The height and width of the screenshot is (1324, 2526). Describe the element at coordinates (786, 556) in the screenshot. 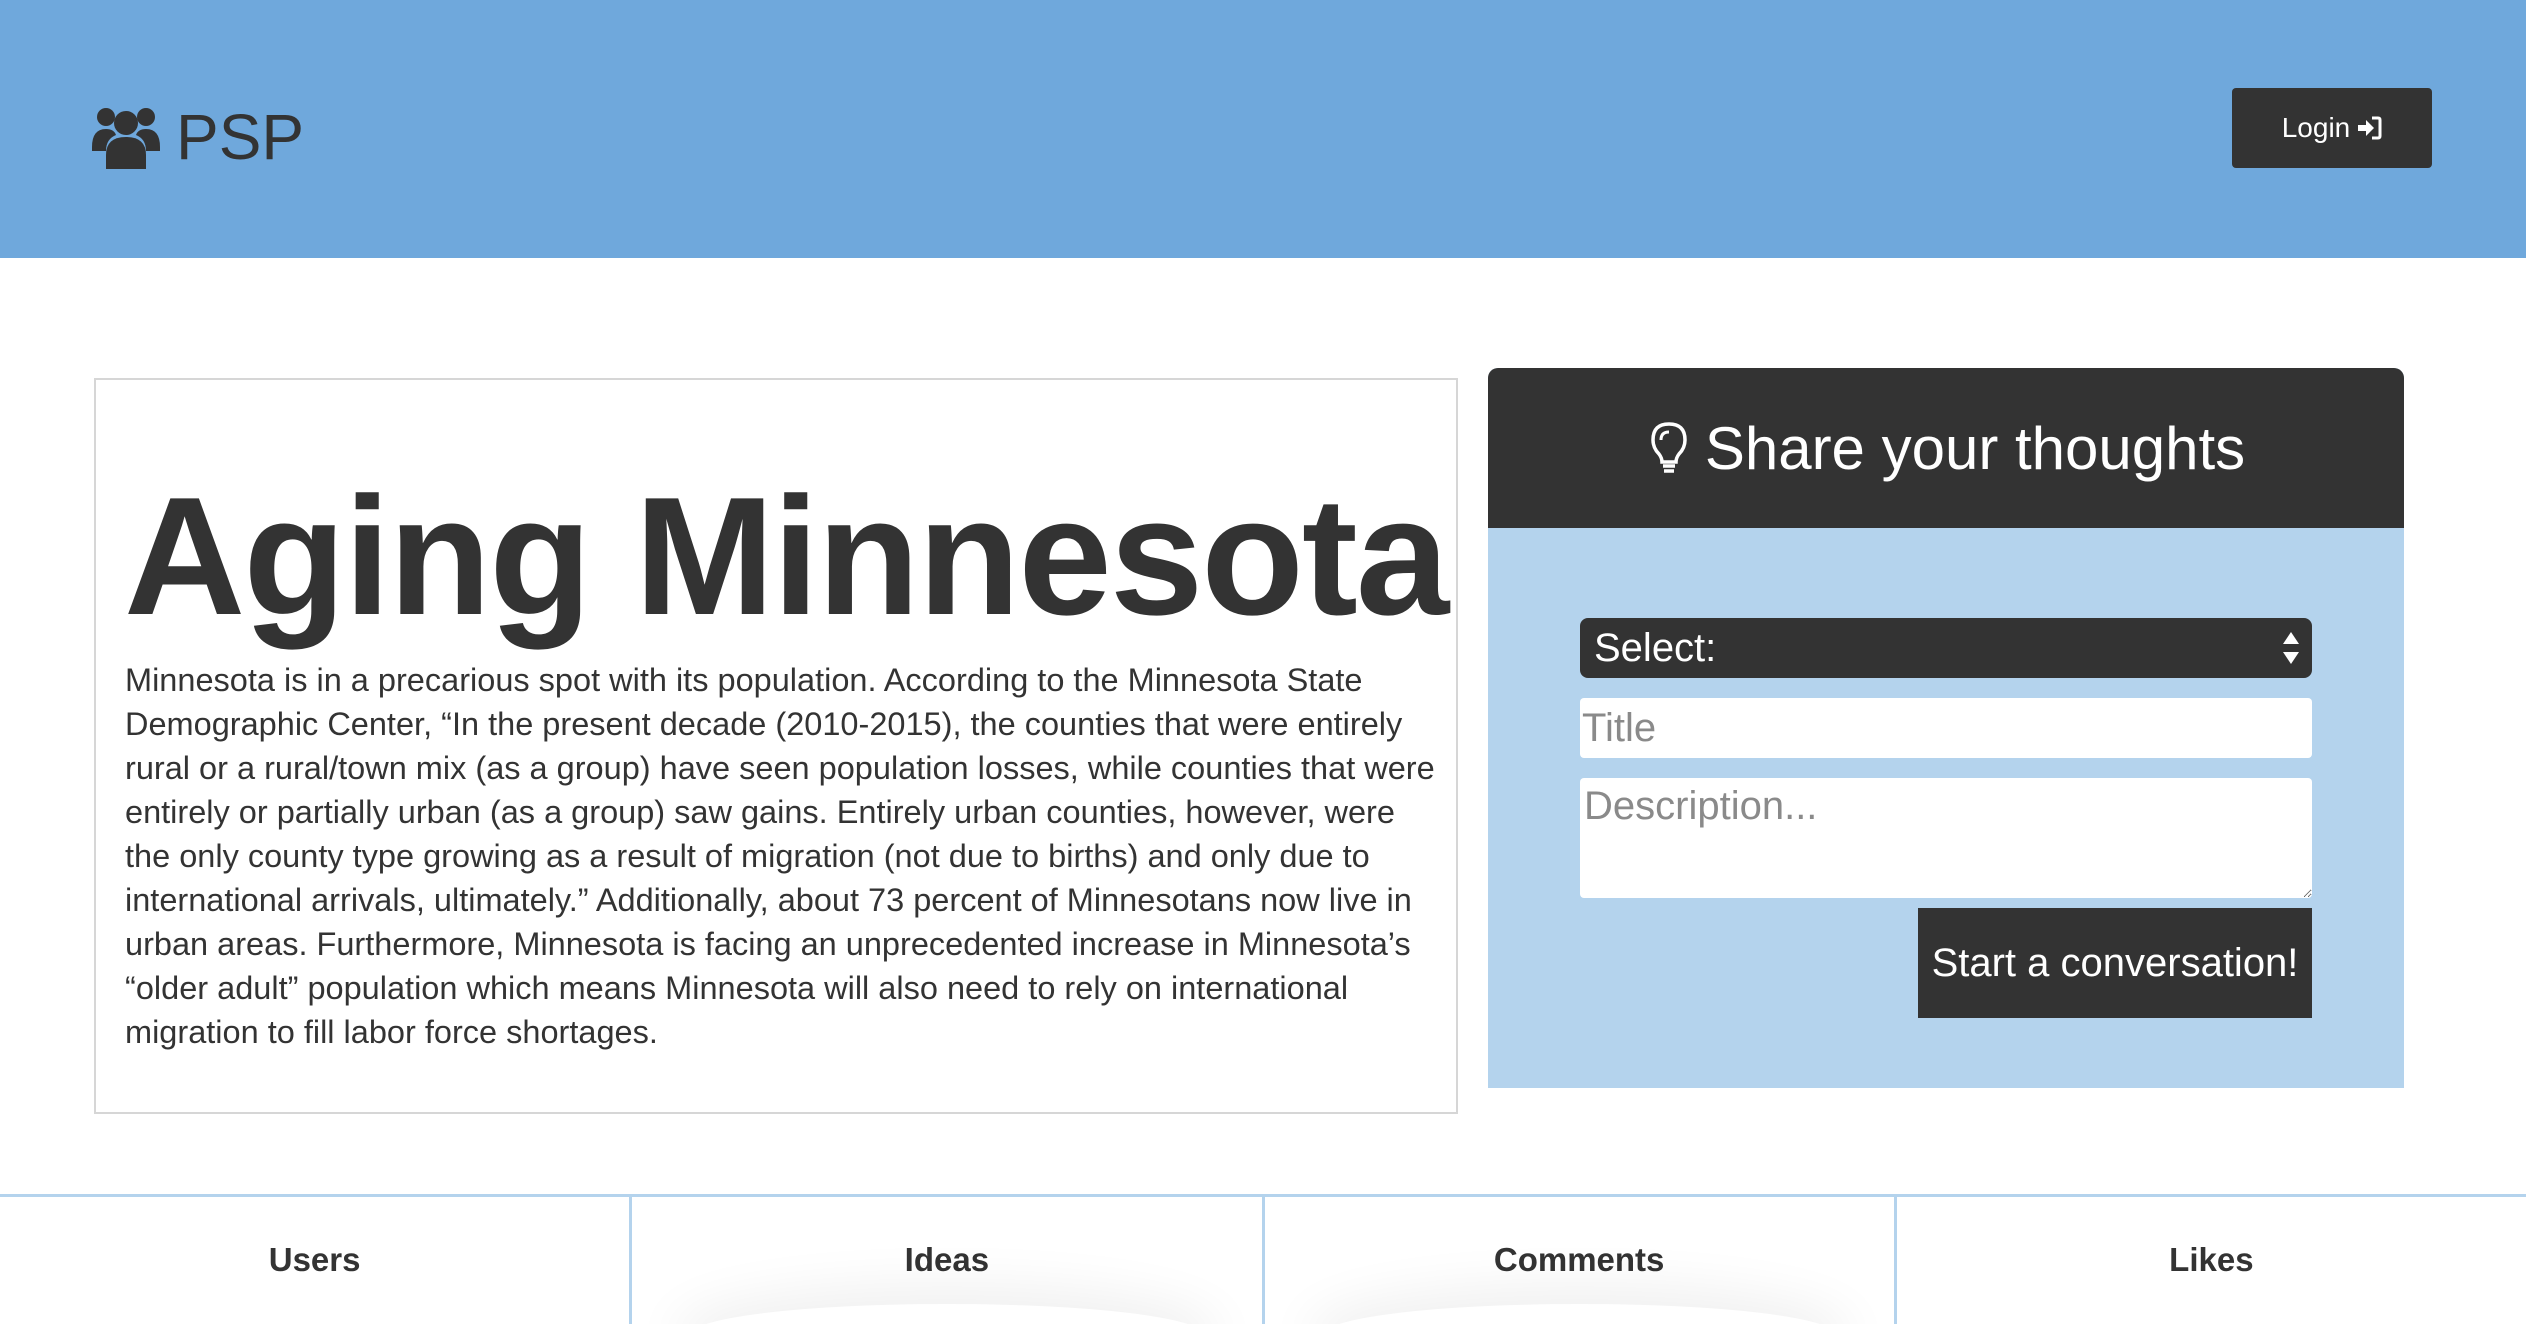

I see `article-title: Aging Minnesota` at that location.